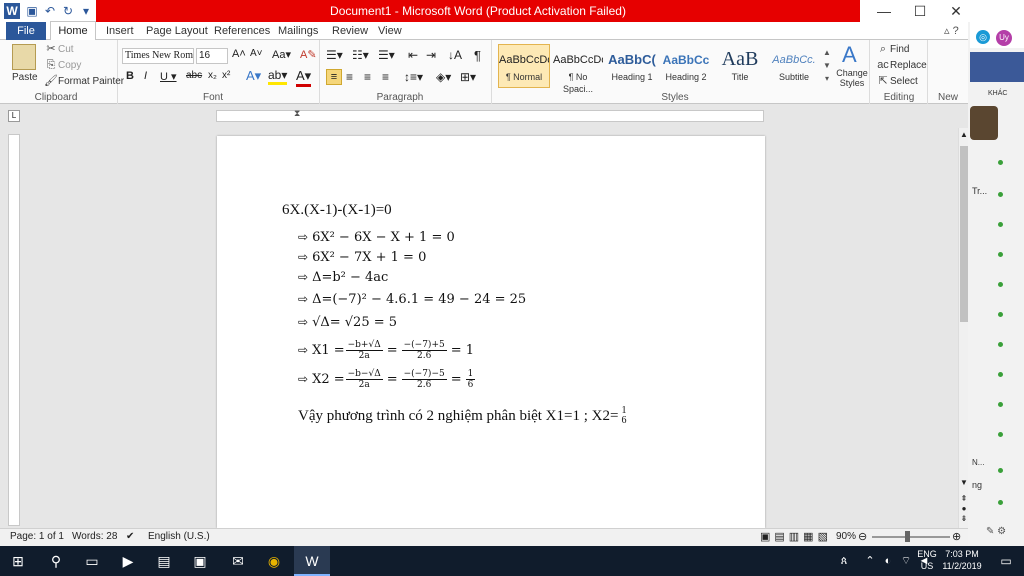 The width and height of the screenshot is (1024, 576). What do you see at coordinates (158, 56) in the screenshot?
I see `font-name-select: Times New Rom` at bounding box center [158, 56].